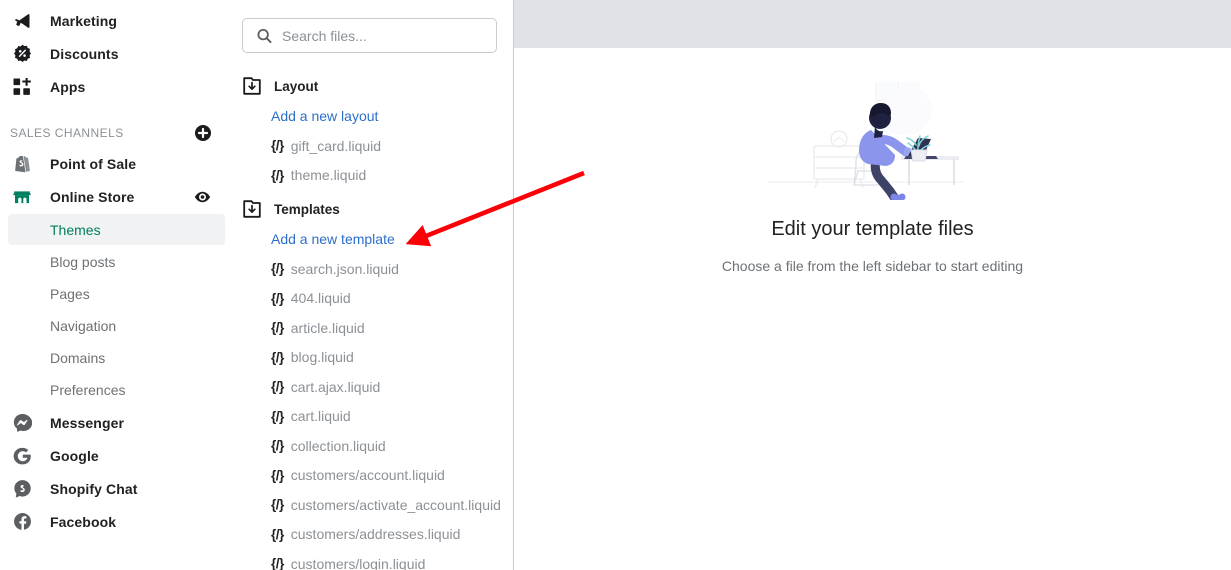  I want to click on file-list-item: {/} search.json.liquid, so click(373, 269).